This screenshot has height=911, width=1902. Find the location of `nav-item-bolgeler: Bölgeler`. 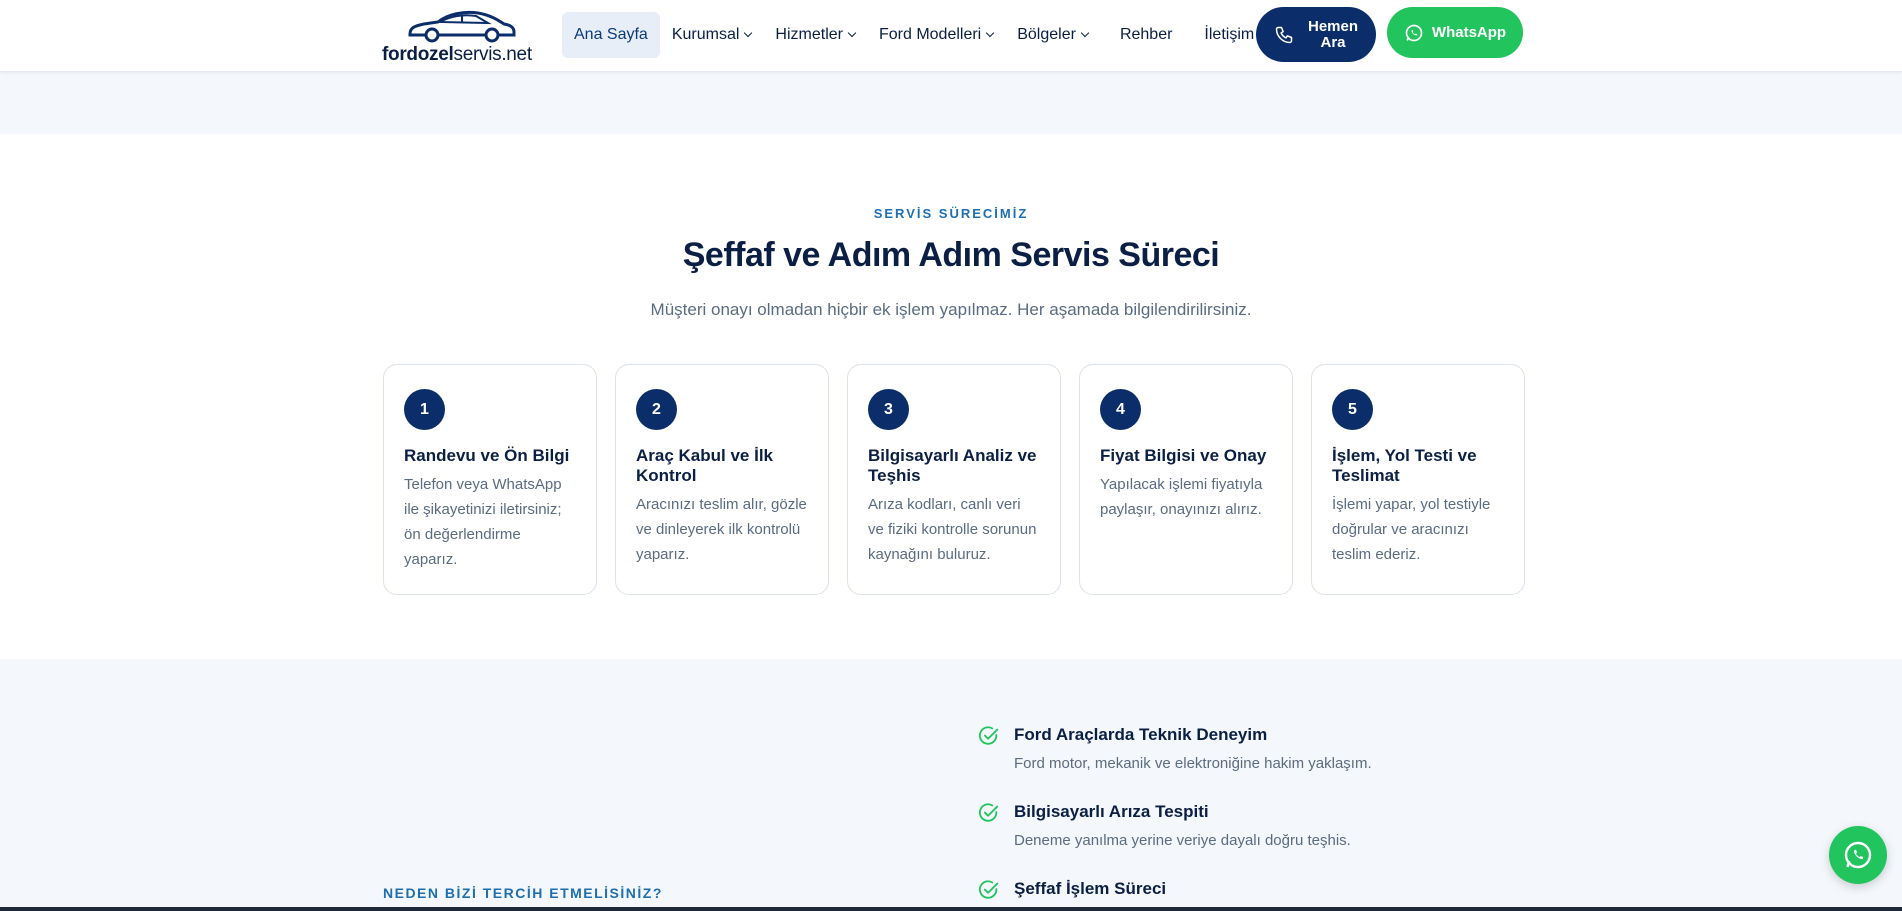

nav-item-bolgeler: Bölgeler is located at coordinates (1052, 35).